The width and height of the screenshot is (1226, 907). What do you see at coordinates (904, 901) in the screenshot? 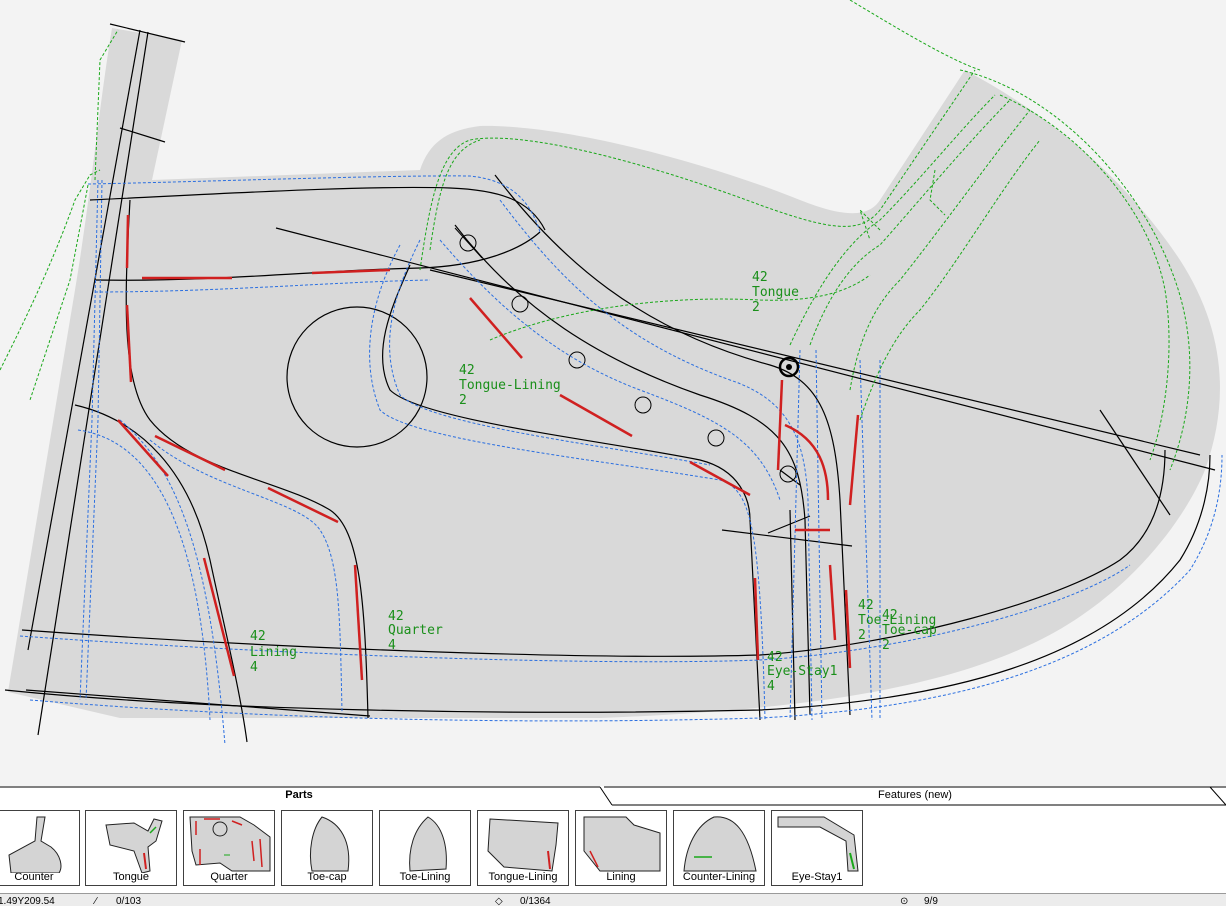
I see `page-icon: ⊙` at bounding box center [904, 901].